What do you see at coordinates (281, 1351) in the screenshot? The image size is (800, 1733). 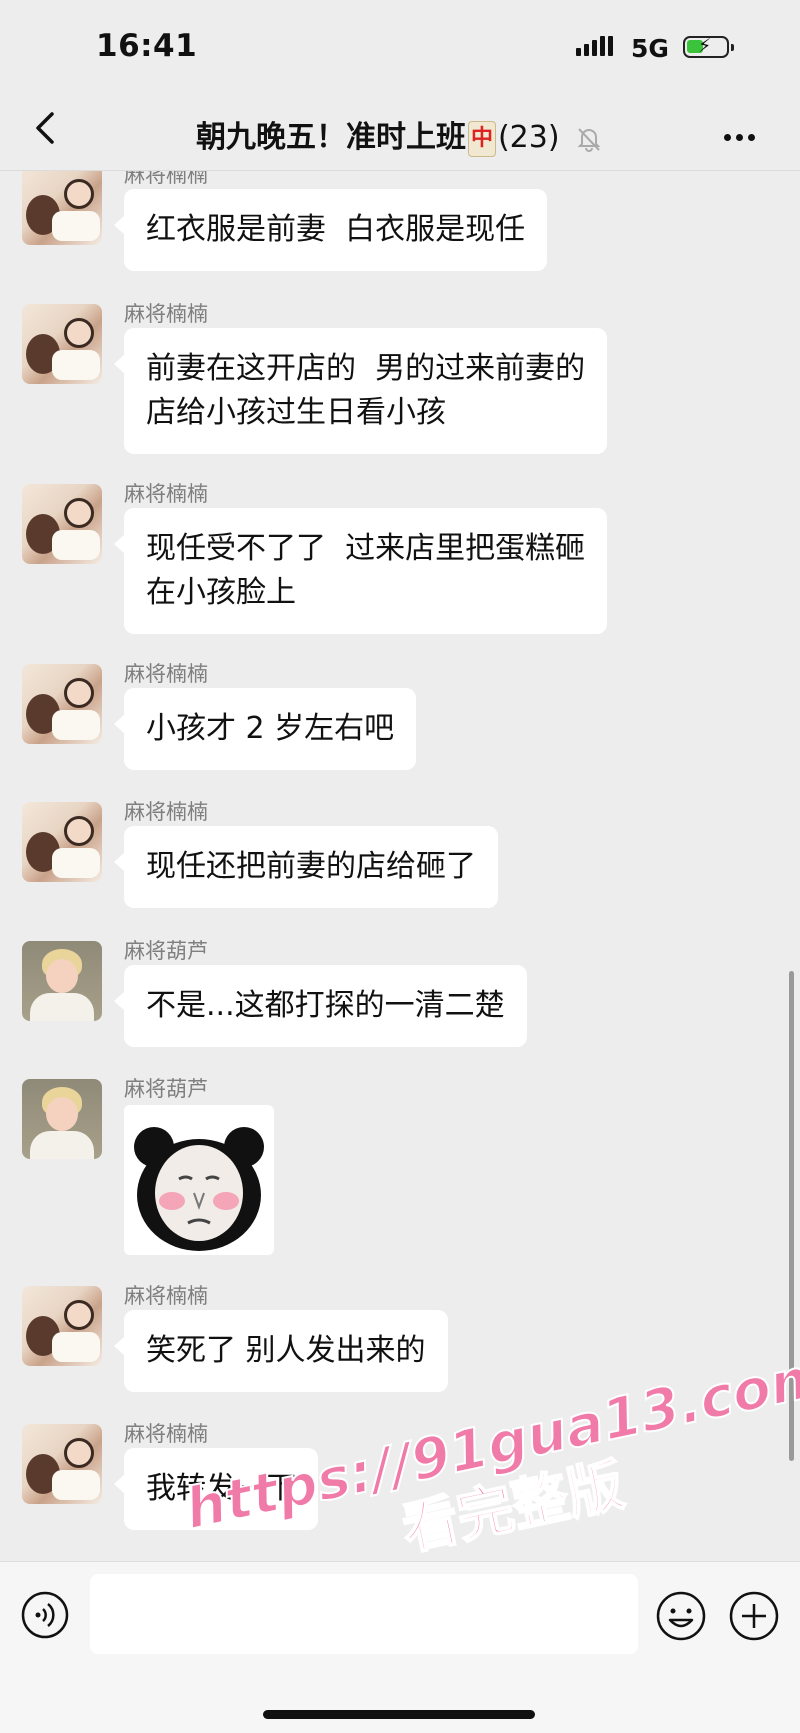 I see `message-bubble: 笑死了 别人发出来的` at bounding box center [281, 1351].